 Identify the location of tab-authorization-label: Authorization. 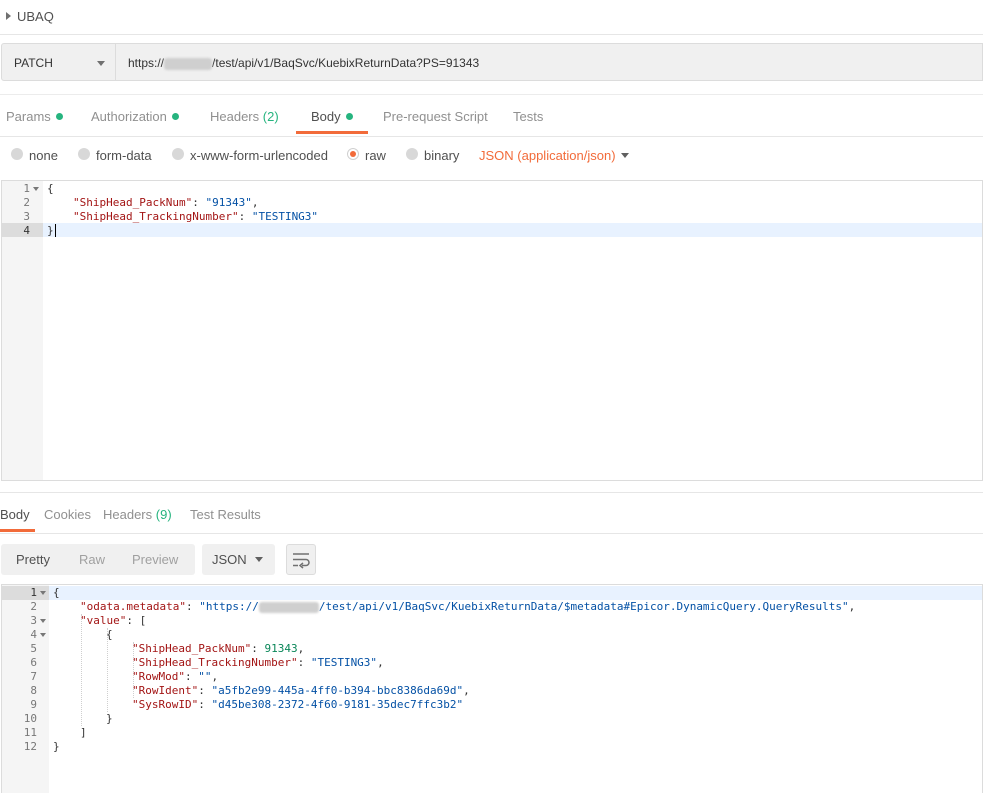
(129, 116).